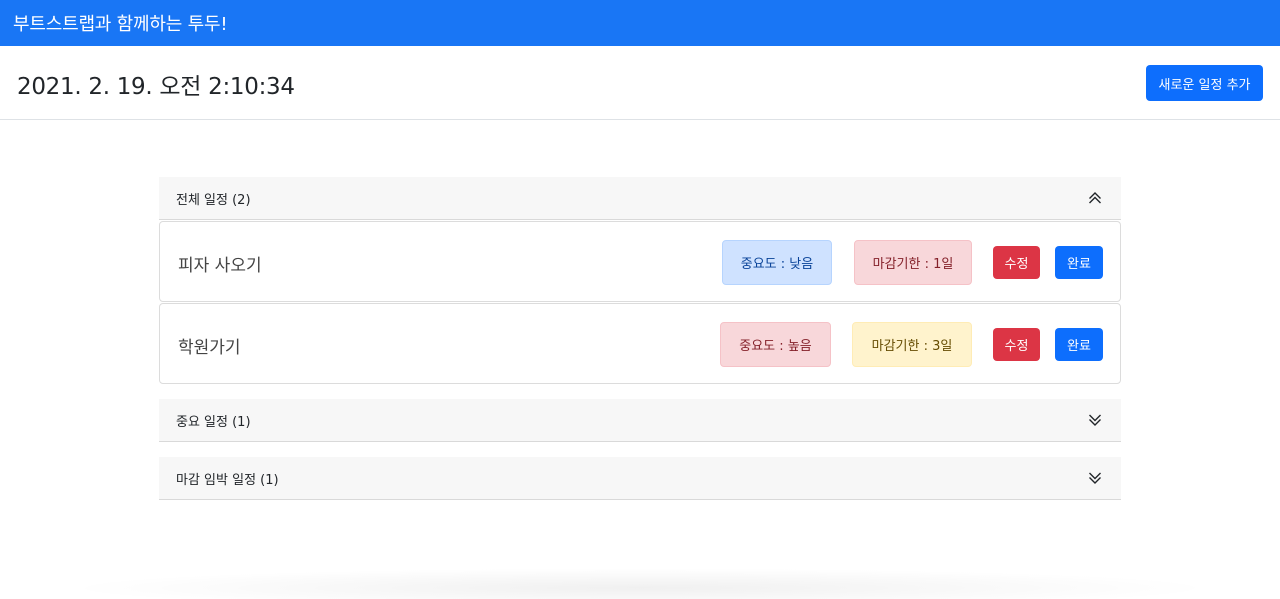 The height and width of the screenshot is (599, 1280). Describe the element at coordinates (640, 420) in the screenshot. I see `section-header-important: 중요 일정 (1)` at that location.